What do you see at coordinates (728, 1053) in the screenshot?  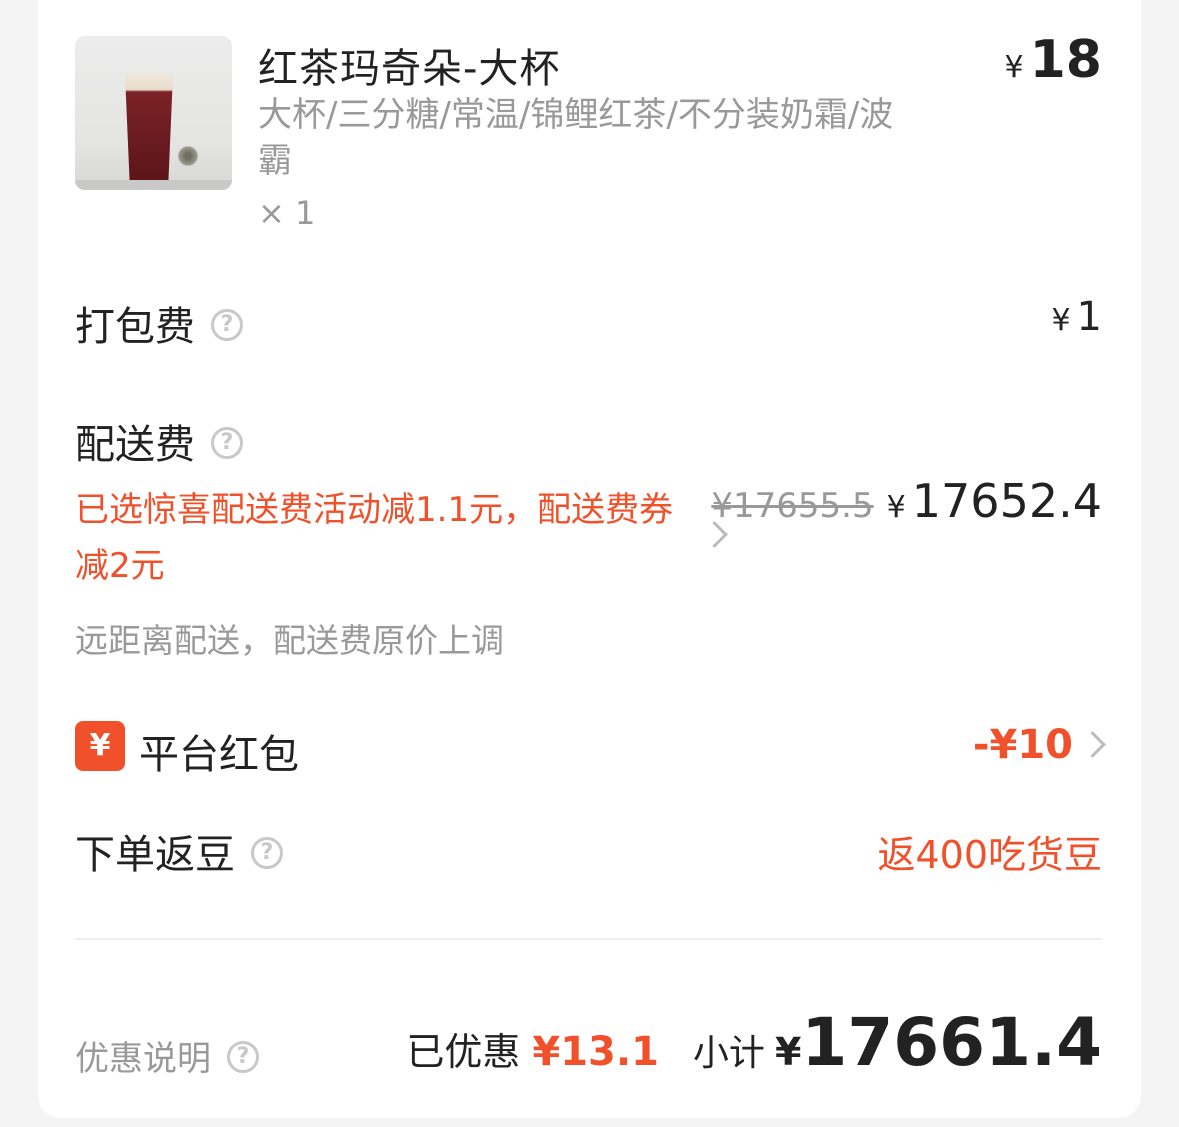 I see `subtotal-label: 小计` at bounding box center [728, 1053].